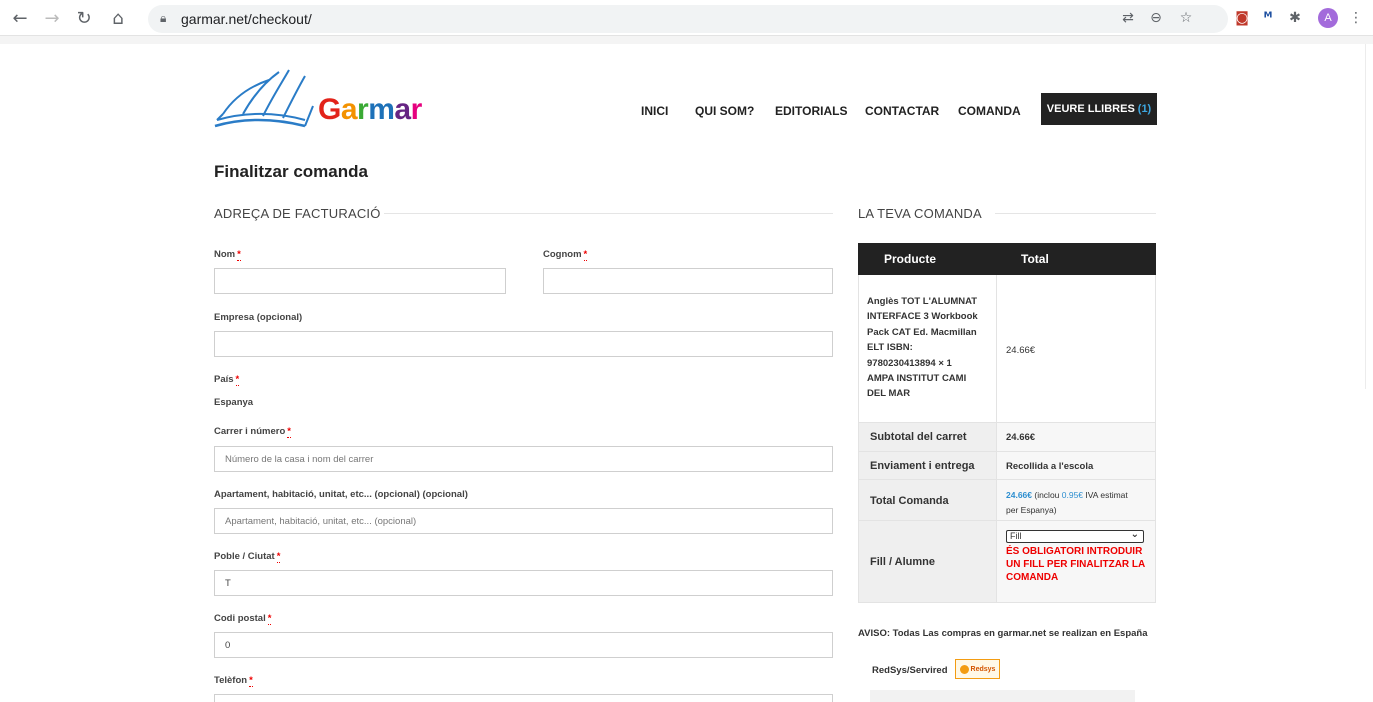 Image resolution: width=1373 pixels, height=702 pixels. Describe the element at coordinates (1134, 534) in the screenshot. I see `chevron-down-icon: ⌄` at that location.